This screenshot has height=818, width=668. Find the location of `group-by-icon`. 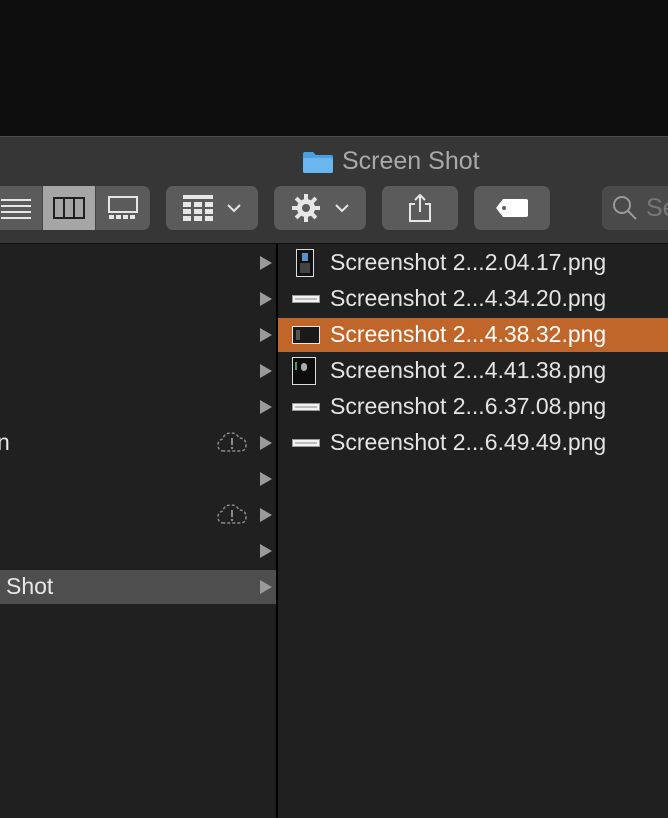

group-by-icon is located at coordinates (198, 208).